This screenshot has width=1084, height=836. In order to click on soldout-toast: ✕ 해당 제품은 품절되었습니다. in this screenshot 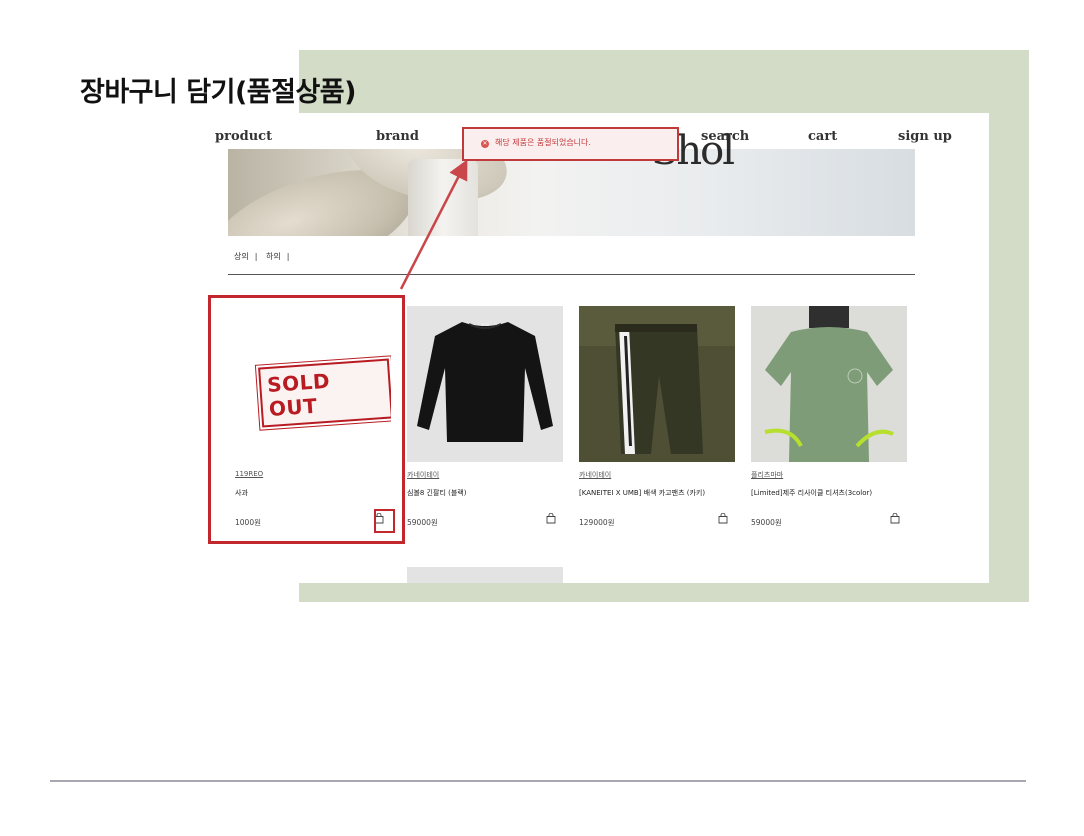, I will do `click(570, 144)`.